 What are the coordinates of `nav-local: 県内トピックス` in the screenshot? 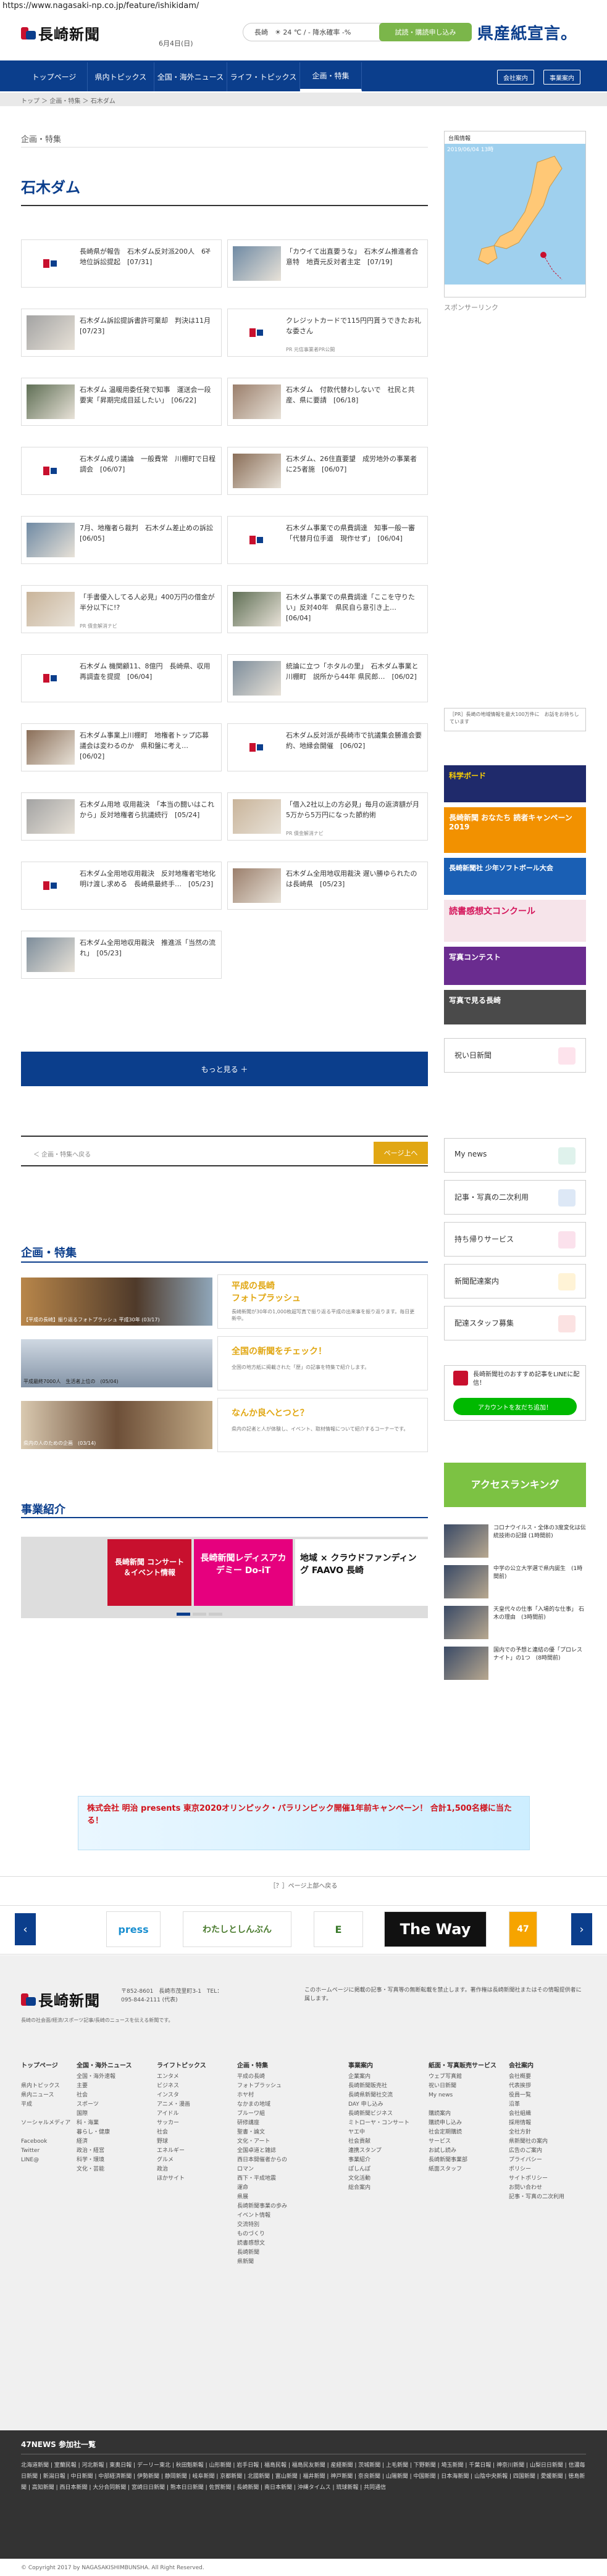 It's located at (121, 76).